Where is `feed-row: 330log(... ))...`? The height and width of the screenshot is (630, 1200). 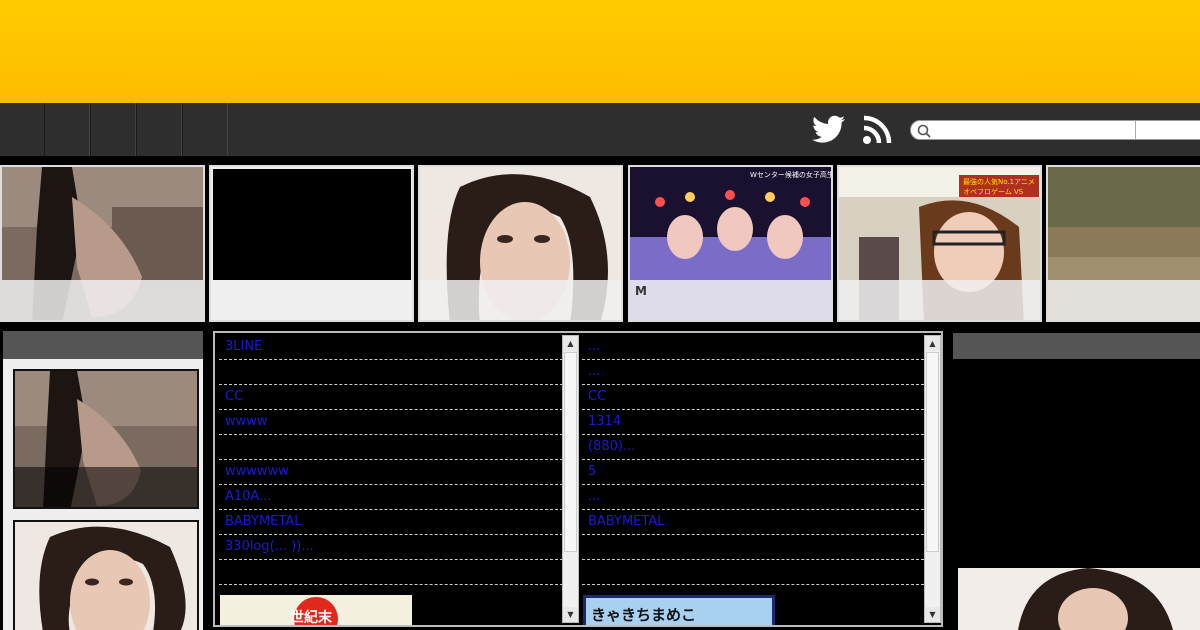 feed-row: 330log(... ))... is located at coordinates (391, 547).